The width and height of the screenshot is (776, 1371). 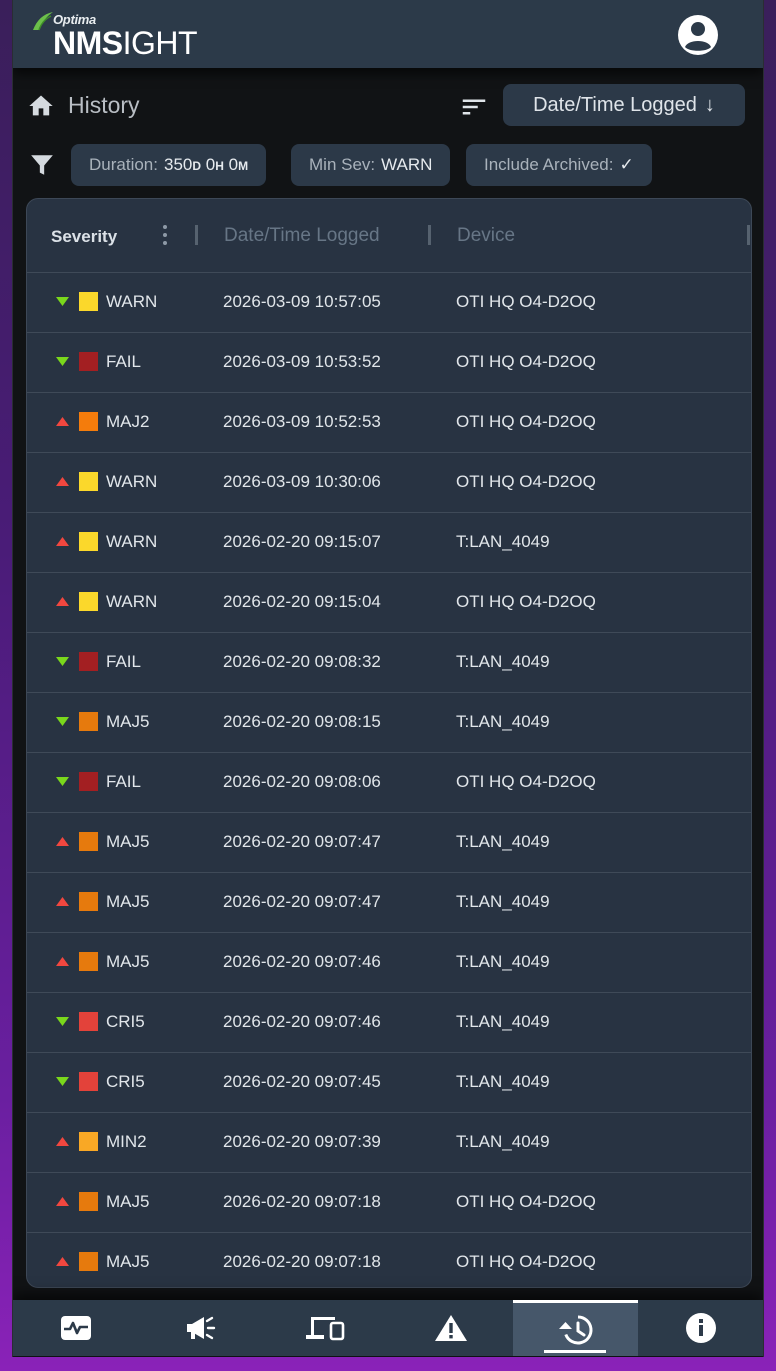 I want to click on home-icon, so click(x=41, y=106).